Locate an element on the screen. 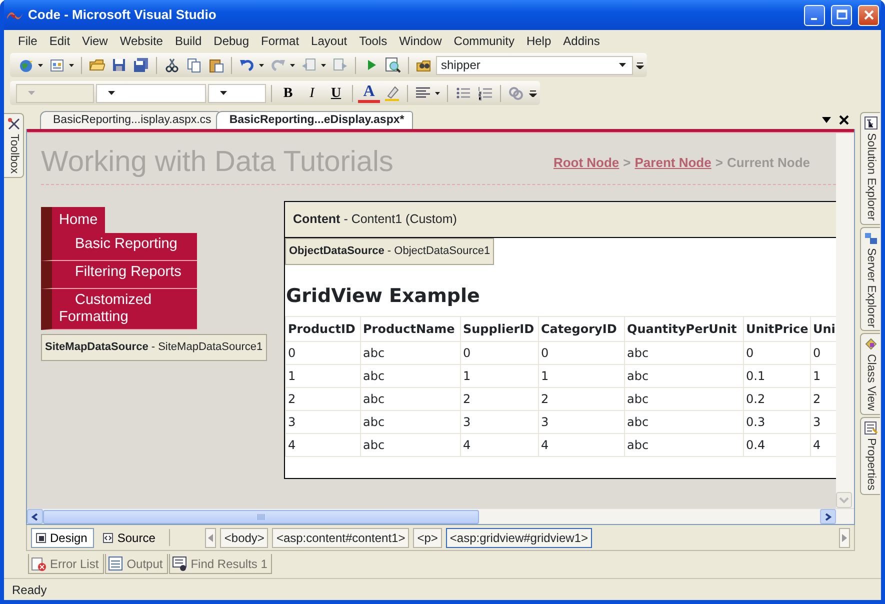  status-bar: Ready is located at coordinates (442, 589).